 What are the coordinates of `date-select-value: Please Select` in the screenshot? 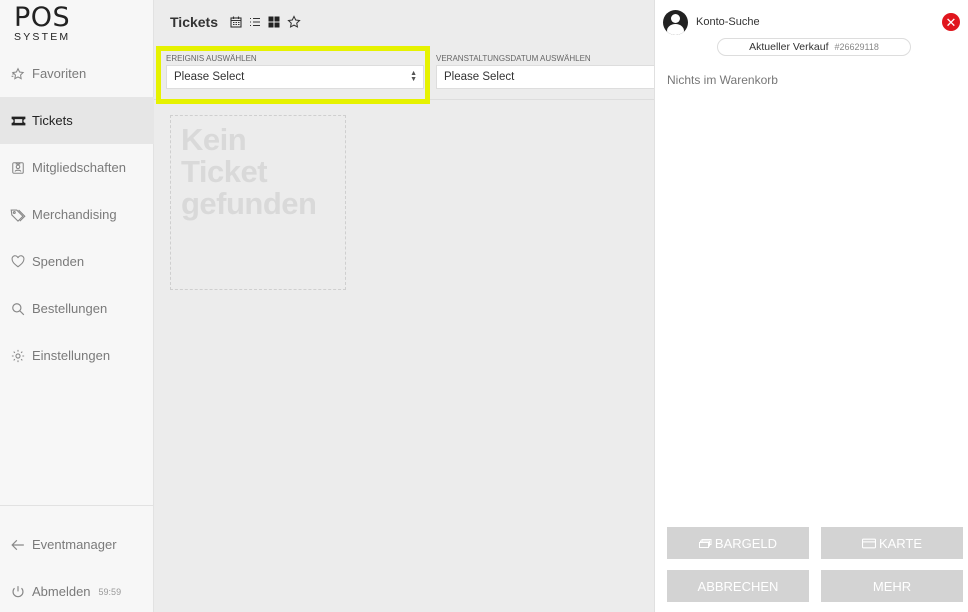 It's located at (479, 77).